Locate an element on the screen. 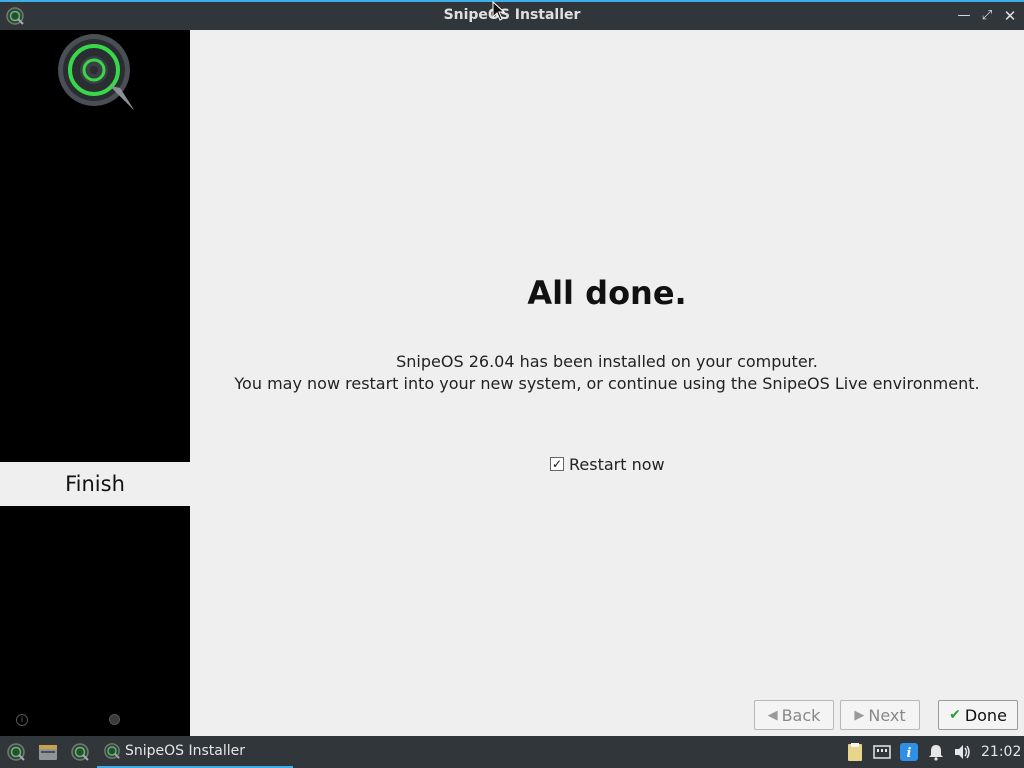 The width and height of the screenshot is (1024, 768). back-label: Back is located at coordinates (801, 715).